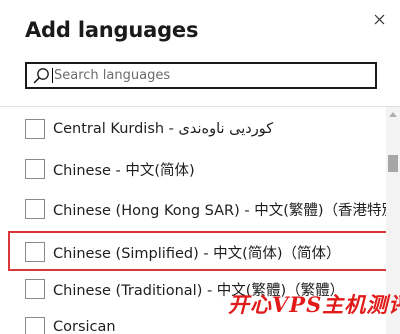 The width and height of the screenshot is (400, 334). What do you see at coordinates (204, 75) in the screenshot?
I see `search-input` at bounding box center [204, 75].